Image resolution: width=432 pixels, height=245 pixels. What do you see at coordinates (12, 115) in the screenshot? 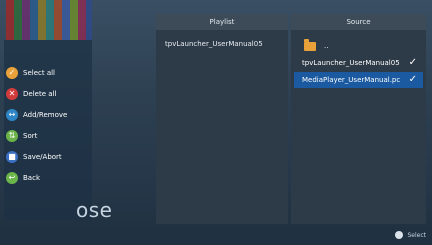
I see `add-remove-icon: ↔` at bounding box center [12, 115].